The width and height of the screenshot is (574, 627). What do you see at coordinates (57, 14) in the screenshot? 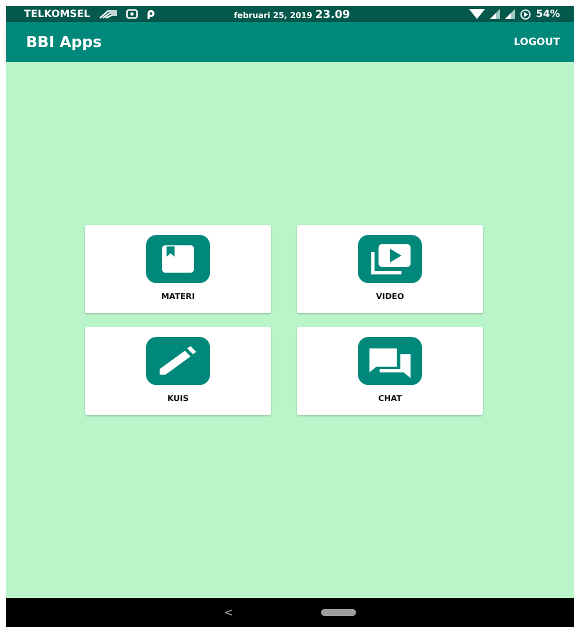
I see `carrier-name: TELKOMSEL` at bounding box center [57, 14].